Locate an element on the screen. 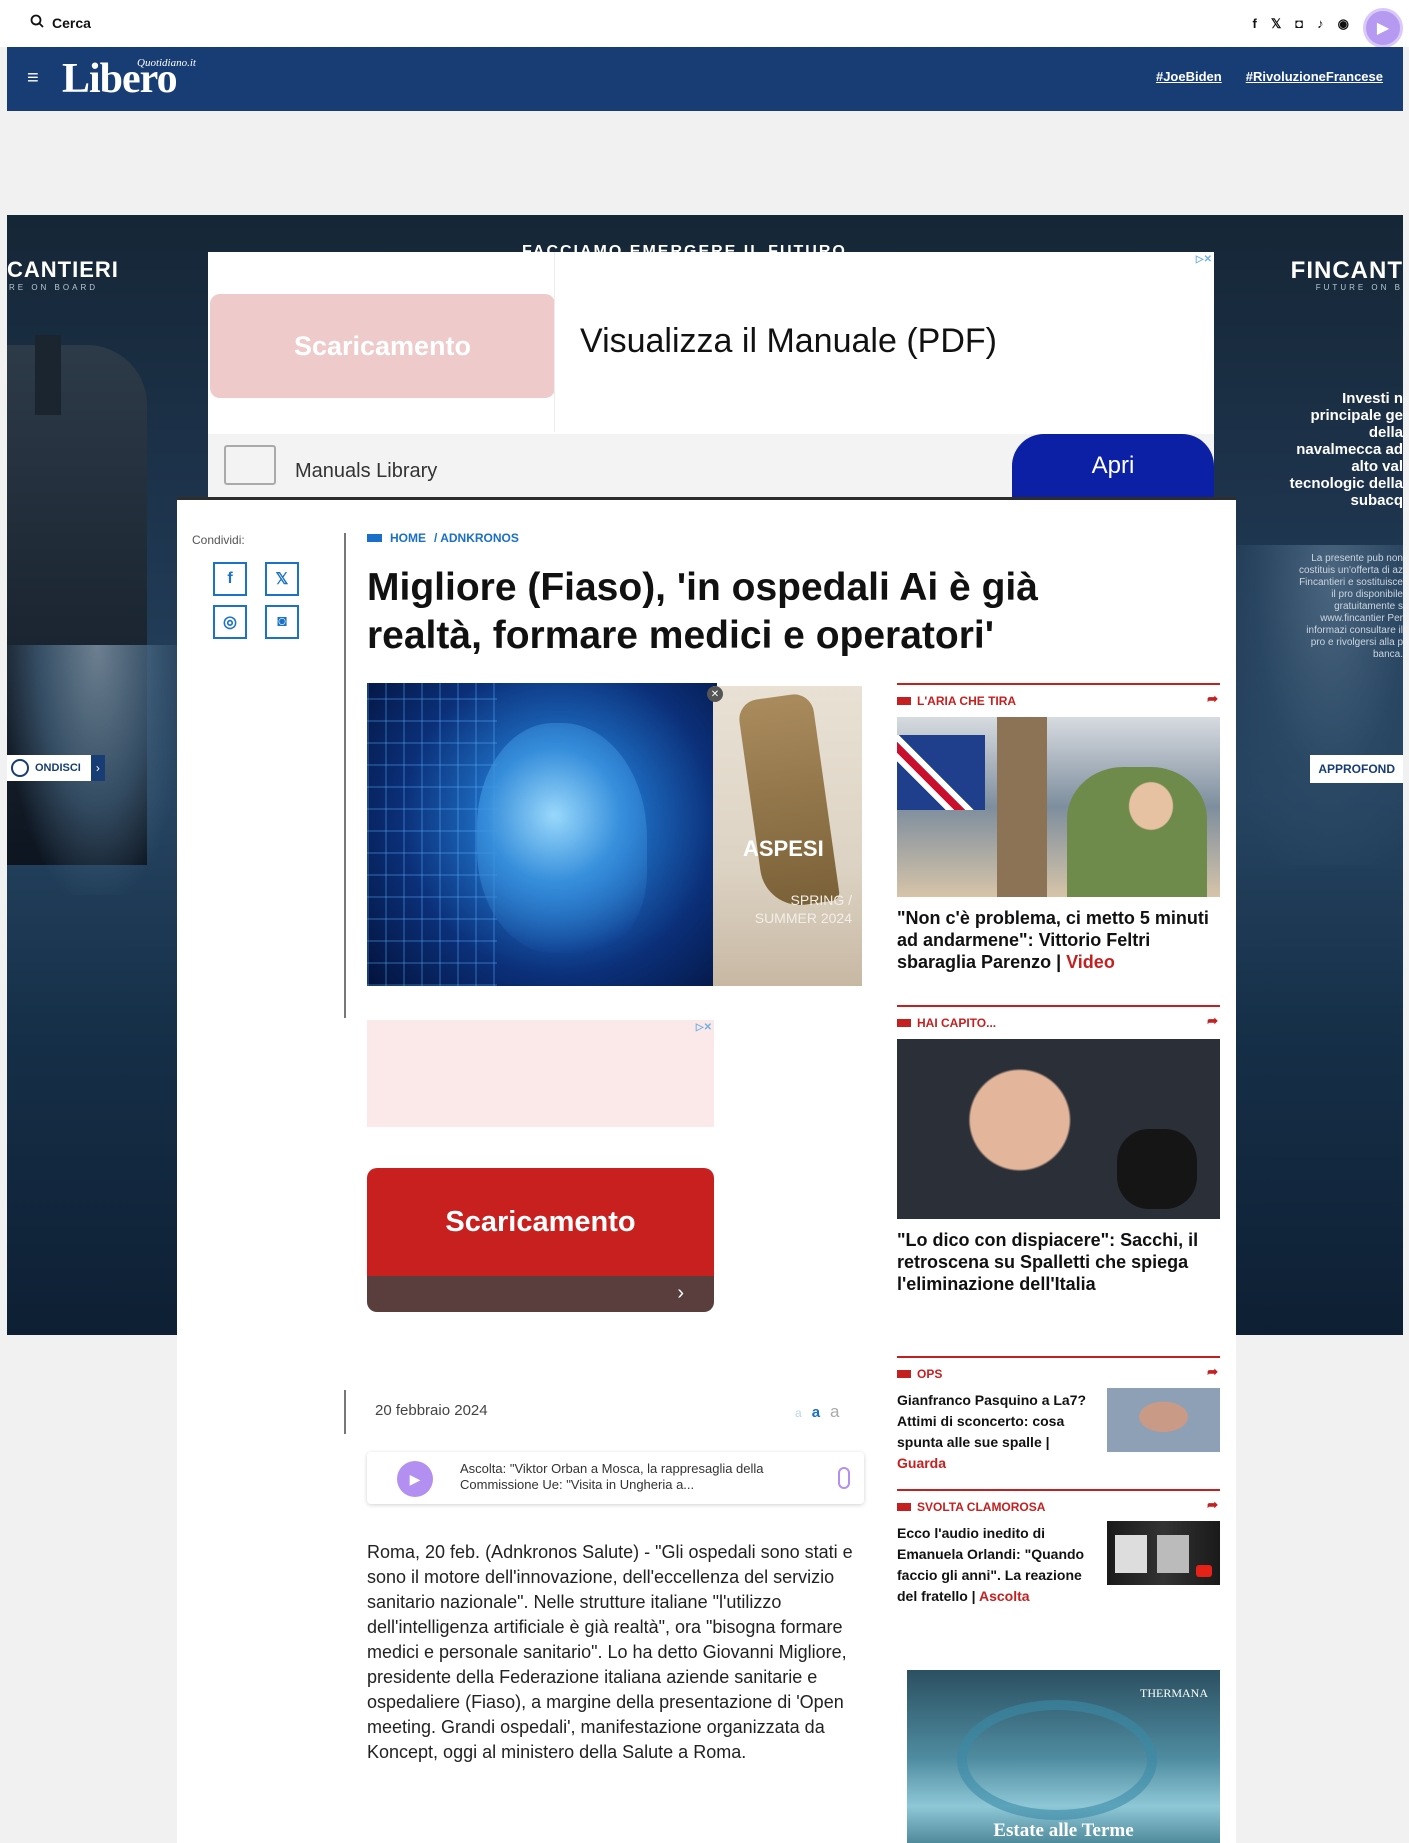 The height and width of the screenshot is (1843, 1409). aspesi-ad: ASPESI SPRING / SUMMER 2024 is located at coordinates (787, 836).